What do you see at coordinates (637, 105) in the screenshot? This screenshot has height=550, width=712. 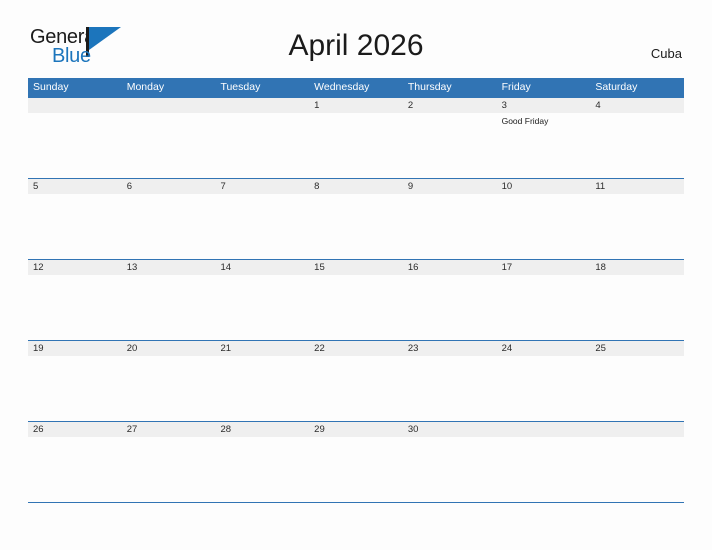 I see `day-cell: 4` at bounding box center [637, 105].